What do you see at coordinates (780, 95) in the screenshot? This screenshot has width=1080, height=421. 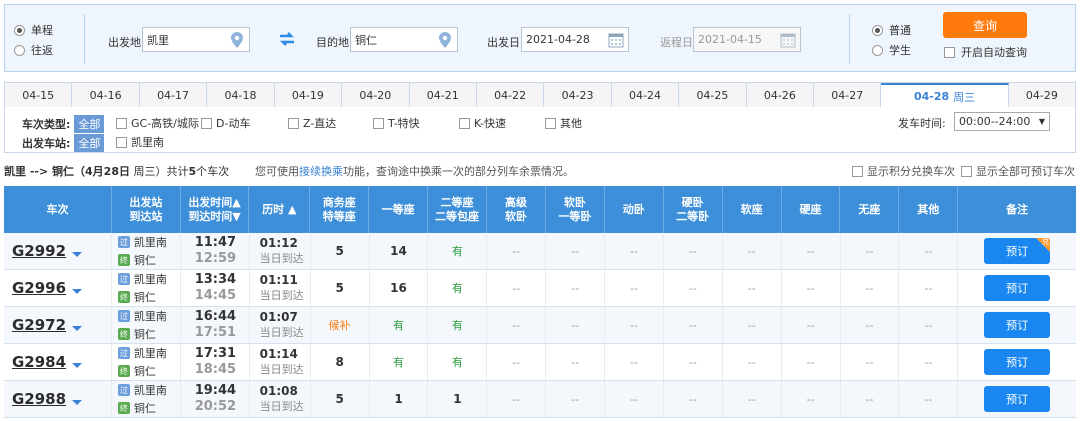 I see `date-tab-04-26: 04-26` at bounding box center [780, 95].